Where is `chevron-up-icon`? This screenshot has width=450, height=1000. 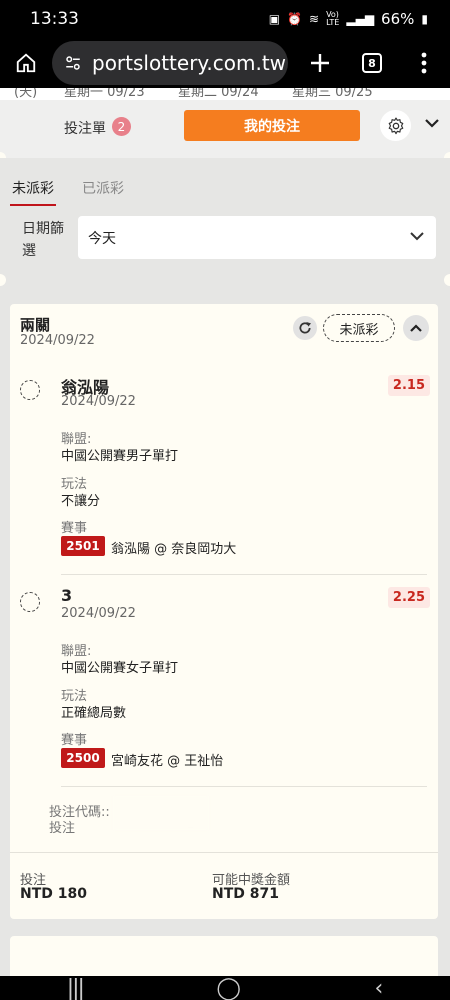
chevron-up-icon is located at coordinates (416, 328).